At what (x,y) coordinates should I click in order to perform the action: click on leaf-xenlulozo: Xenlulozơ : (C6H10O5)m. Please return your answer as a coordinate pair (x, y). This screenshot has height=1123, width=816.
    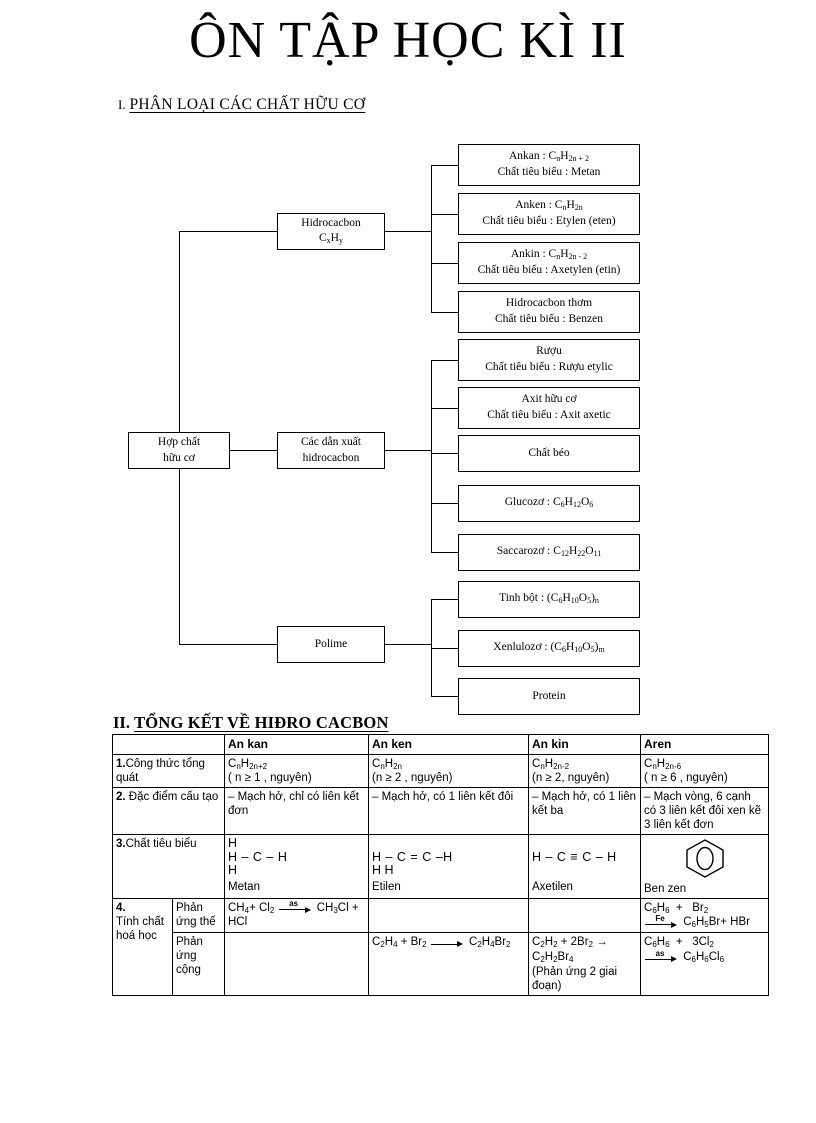
    Looking at the image, I should click on (549, 648).